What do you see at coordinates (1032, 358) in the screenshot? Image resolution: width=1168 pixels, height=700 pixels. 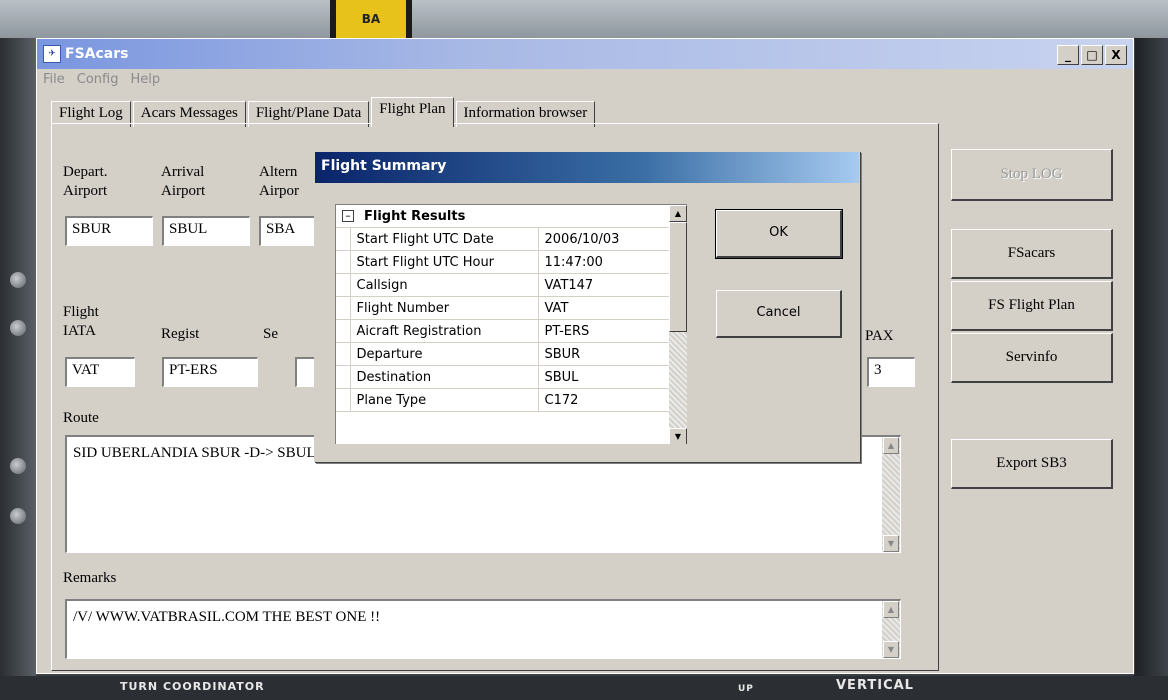 I see `servinfo-button: Servinfo` at bounding box center [1032, 358].